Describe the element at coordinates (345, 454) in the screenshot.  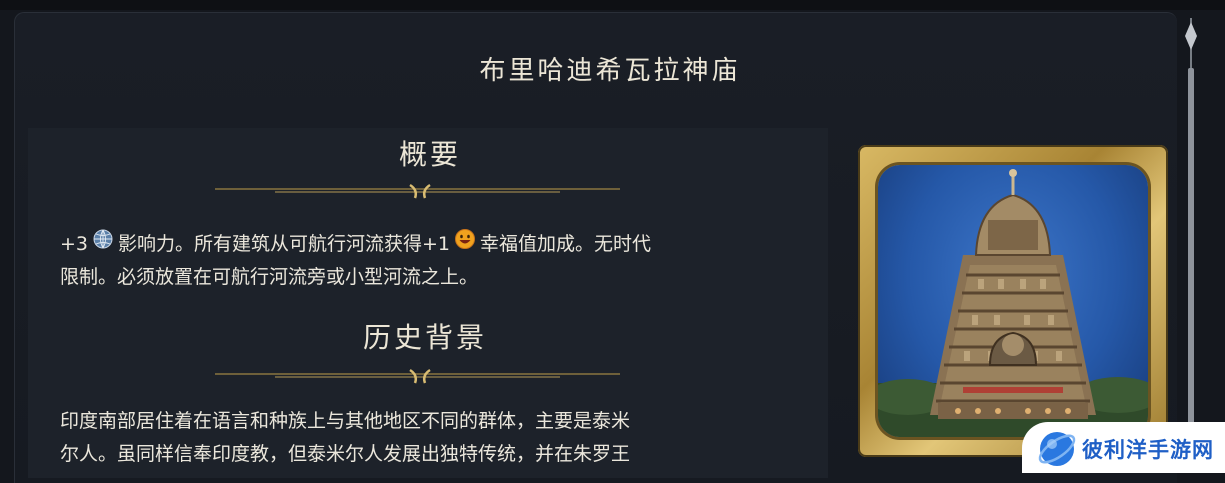
I see `history-line-2: 尔人。虽同样信奉印度教，但泰米尔人发展出独特传统，并在朱罗王` at that location.